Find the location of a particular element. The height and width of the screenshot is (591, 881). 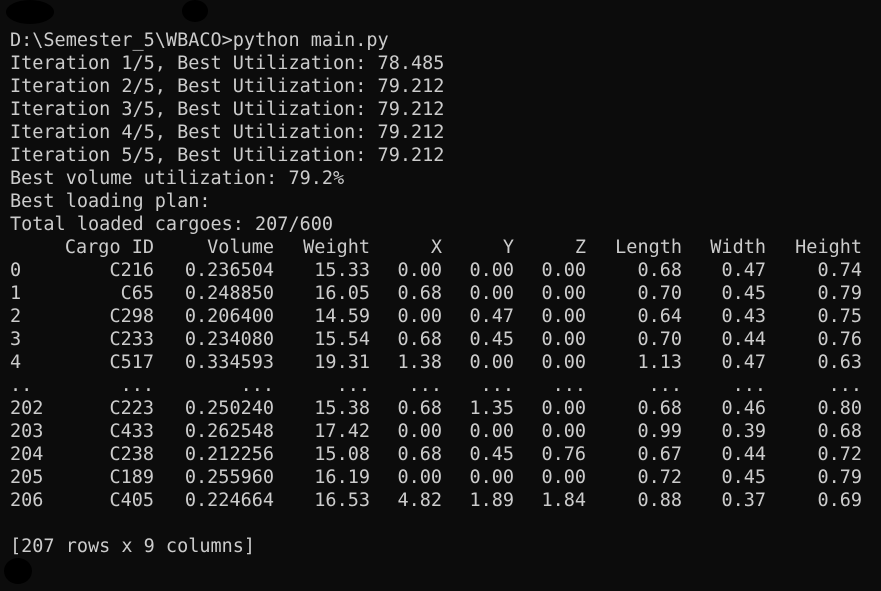

iteration-line: Iteration 1/5, Best Utilization: 78.485 is located at coordinates (227, 63).